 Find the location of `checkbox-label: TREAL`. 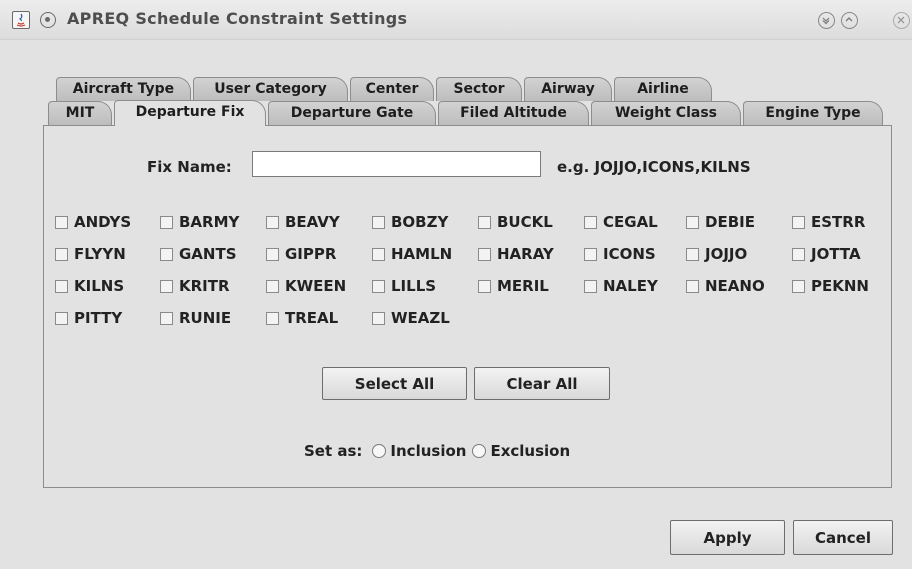

checkbox-label: TREAL is located at coordinates (312, 318).